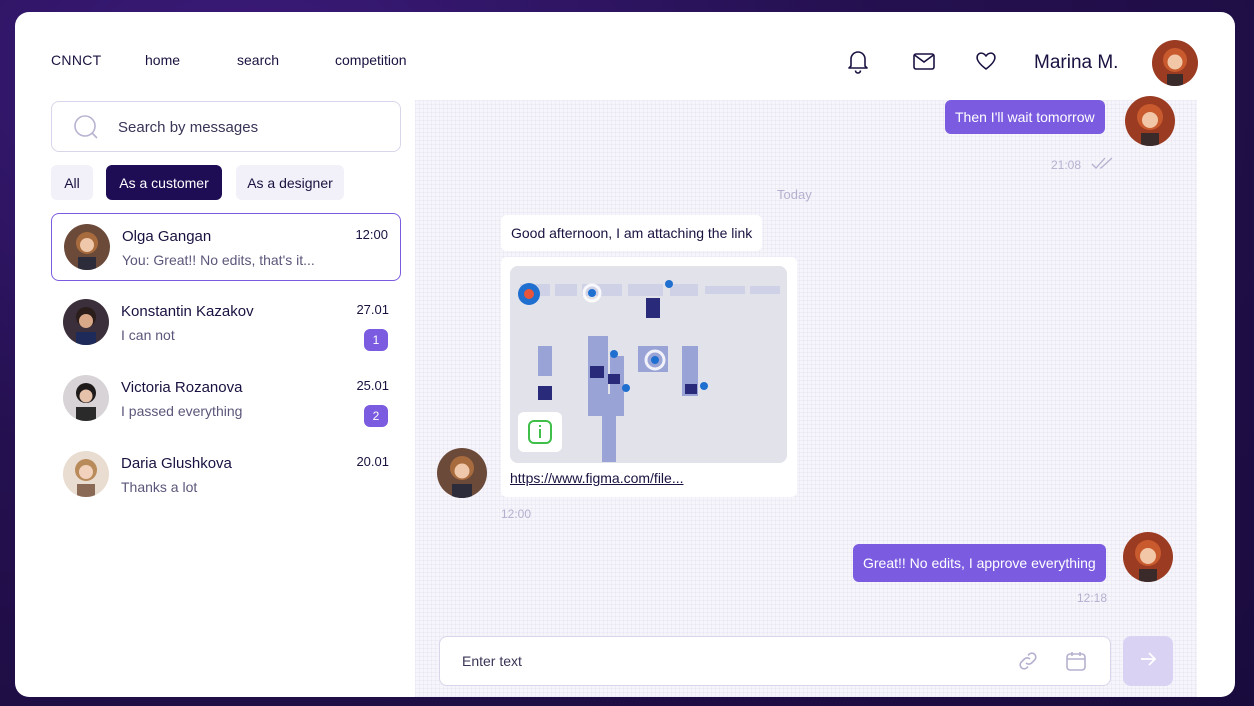 The width and height of the screenshot is (1254, 706). What do you see at coordinates (248, 127) in the screenshot?
I see `search-input` at bounding box center [248, 127].